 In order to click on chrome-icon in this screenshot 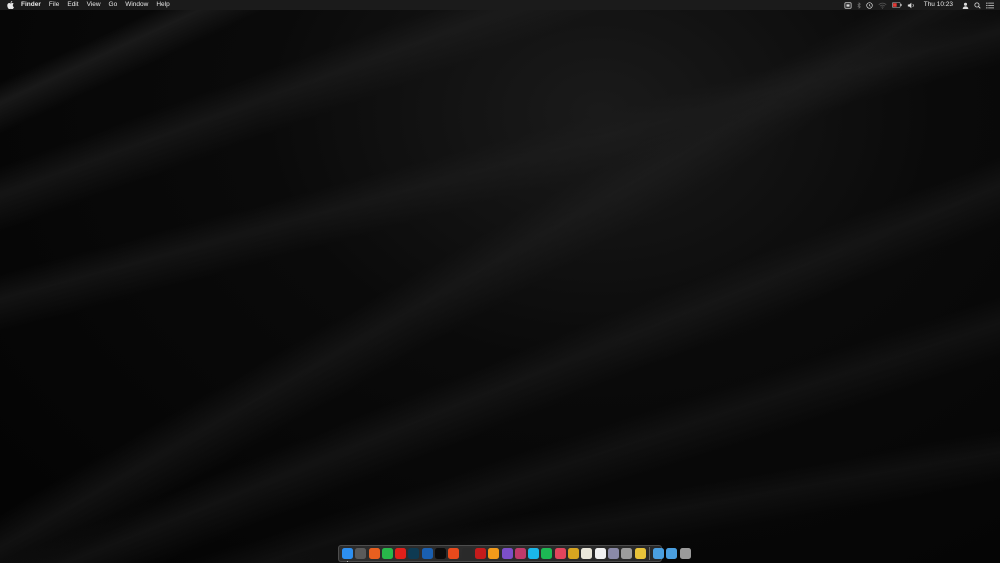, I will do `click(574, 553)`.